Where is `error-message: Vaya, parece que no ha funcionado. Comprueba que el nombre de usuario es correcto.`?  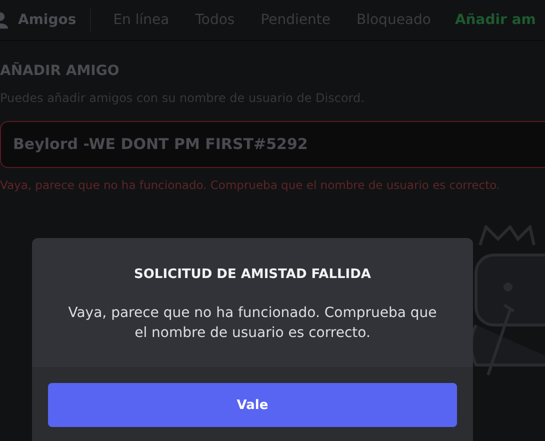 error-message: Vaya, parece que no ha funcionado. Comprueba que el nombre de usuario es correcto. is located at coordinates (251, 185).